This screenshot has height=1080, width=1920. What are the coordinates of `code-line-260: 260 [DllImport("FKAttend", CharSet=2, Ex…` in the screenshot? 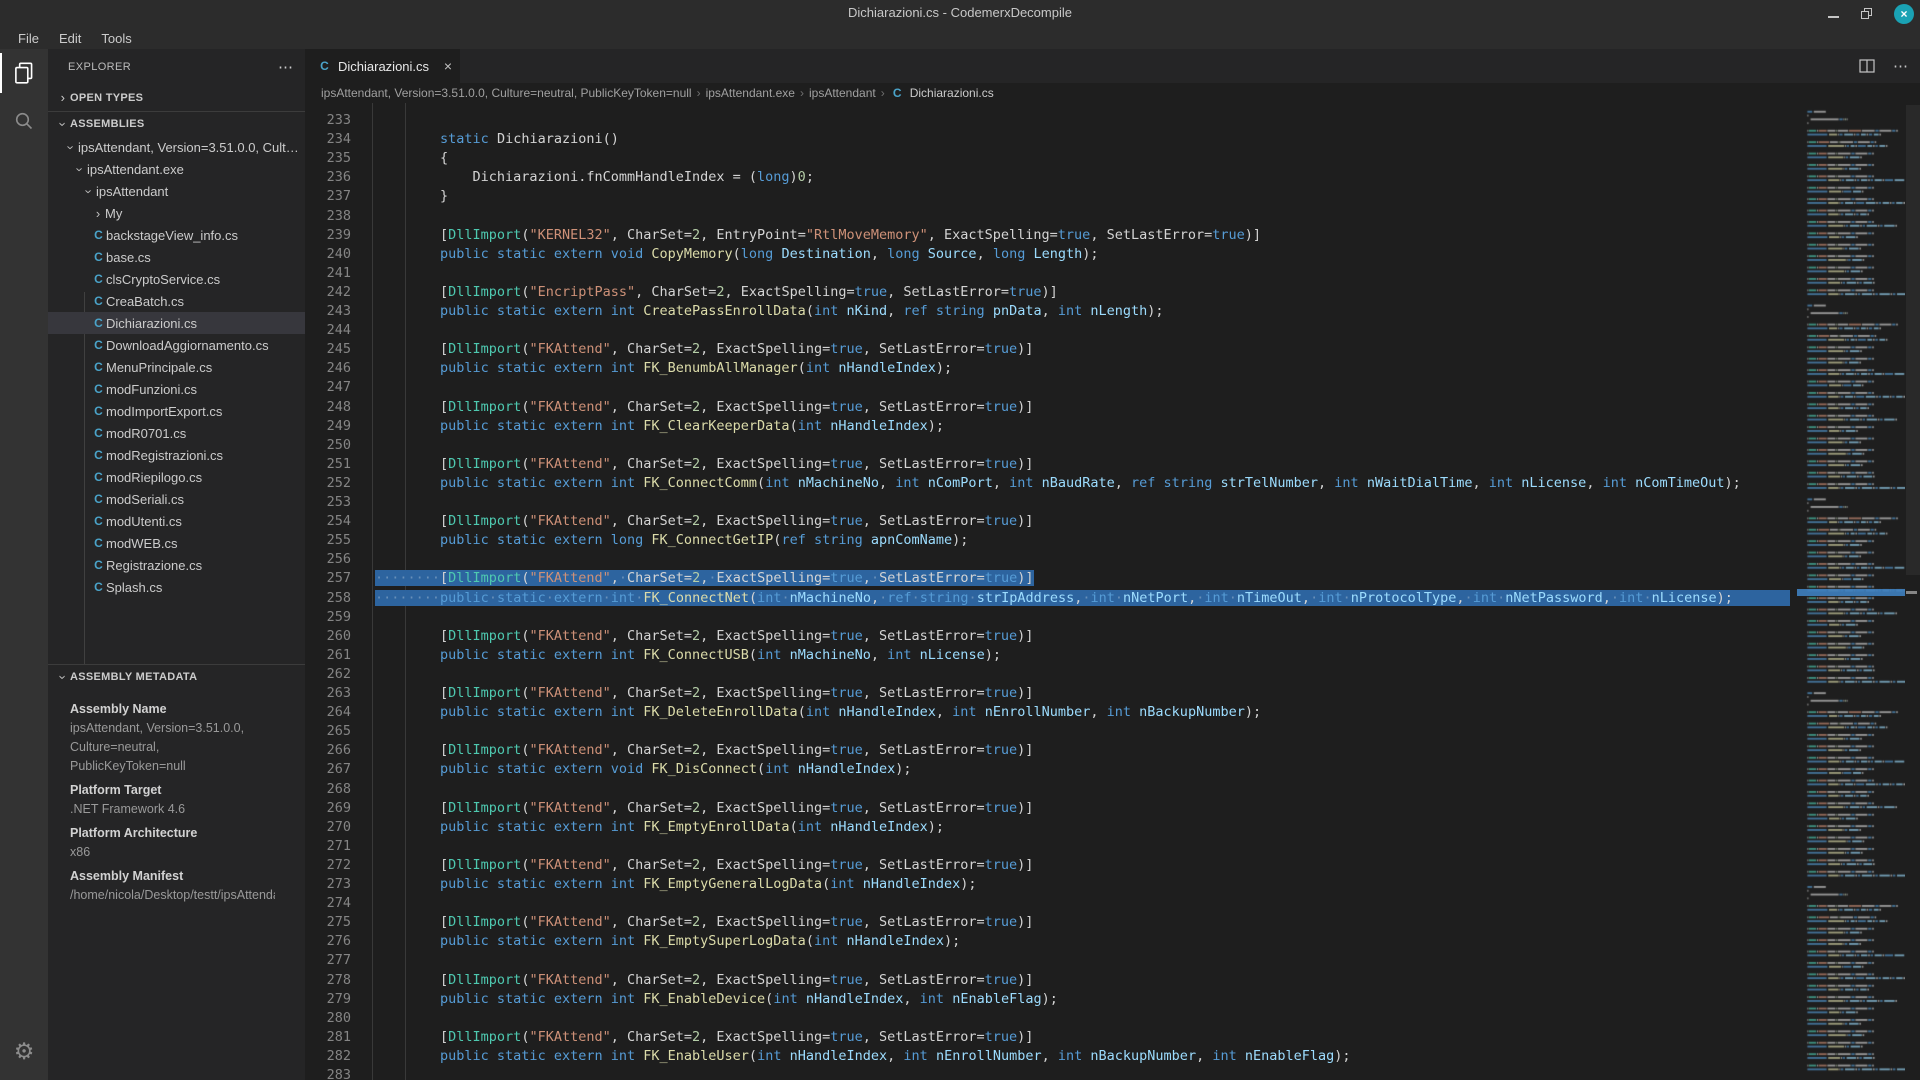 It's located at (1112, 636).